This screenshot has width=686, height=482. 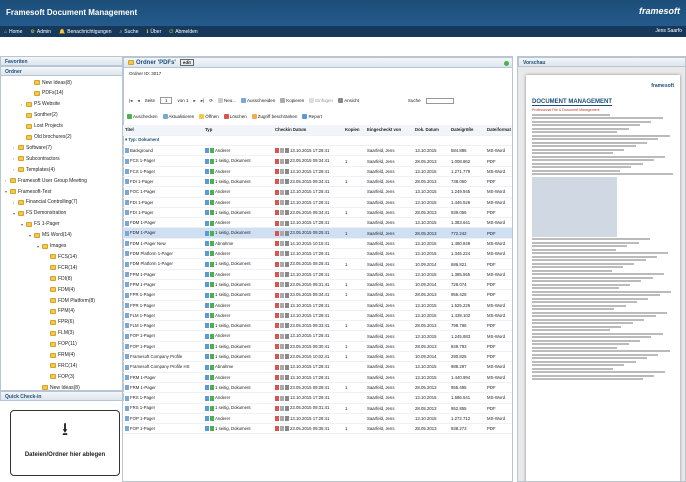 What do you see at coordinates (36, 158) in the screenshot?
I see `tree-node: › Subcontractors` at bounding box center [36, 158].